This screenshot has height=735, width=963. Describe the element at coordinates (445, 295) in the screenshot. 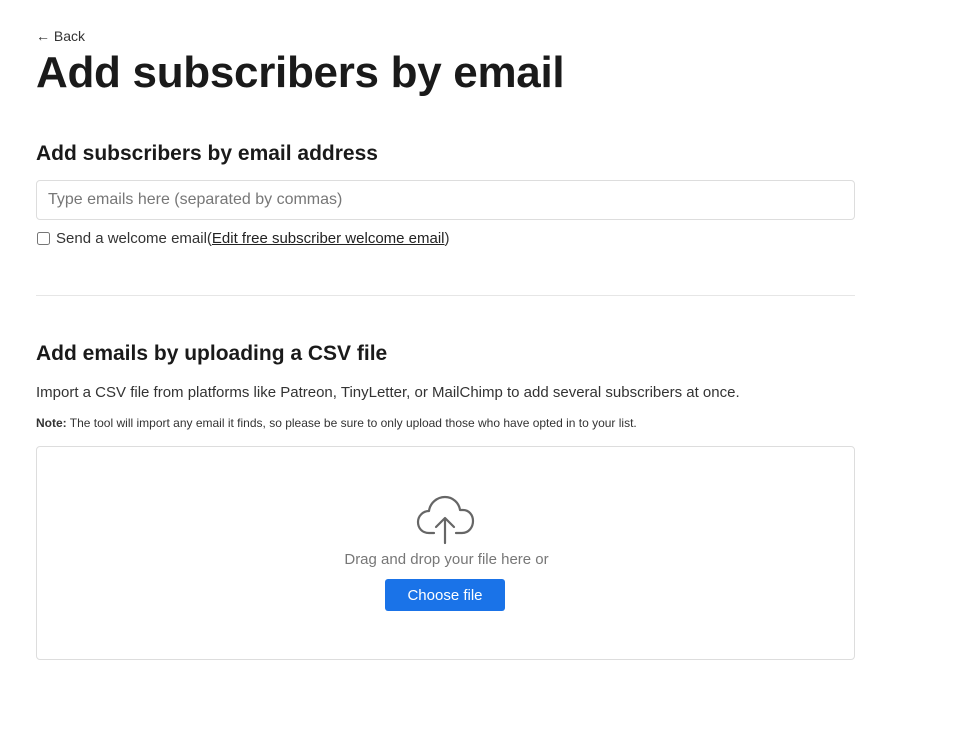

I see `section-divider` at that location.